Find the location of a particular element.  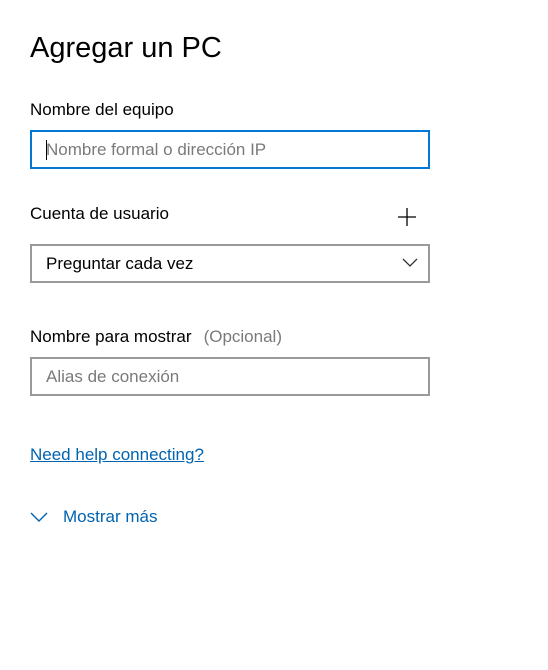

page-title: Agregar un PC is located at coordinates (126, 48).